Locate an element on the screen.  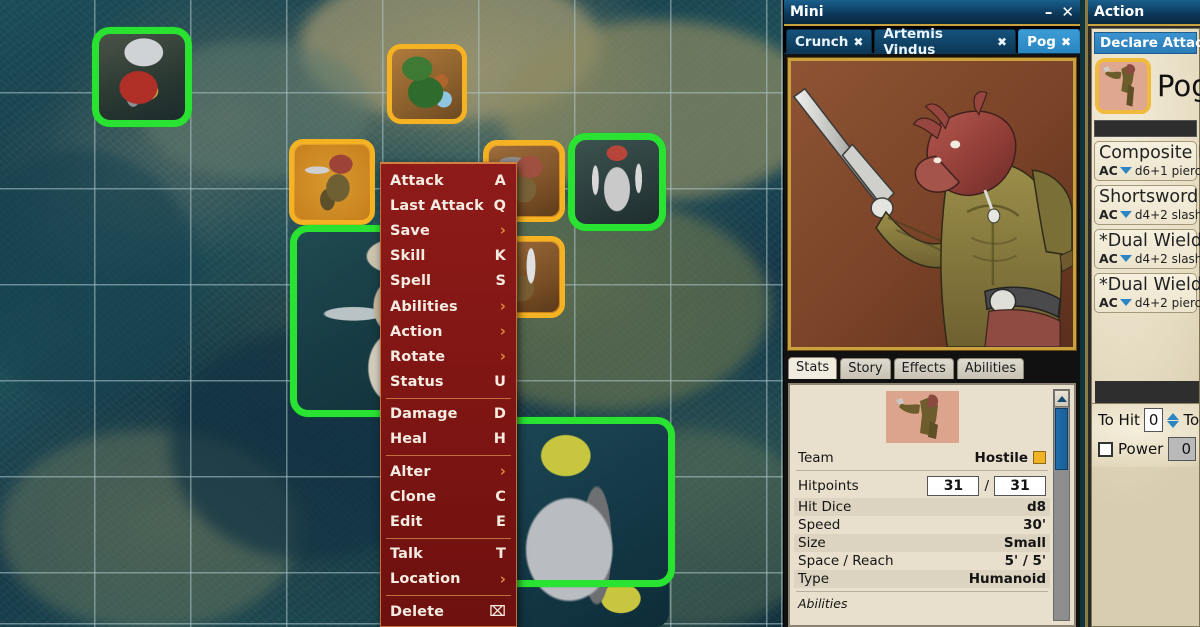
menu-item-label: Spell is located at coordinates (411, 281).